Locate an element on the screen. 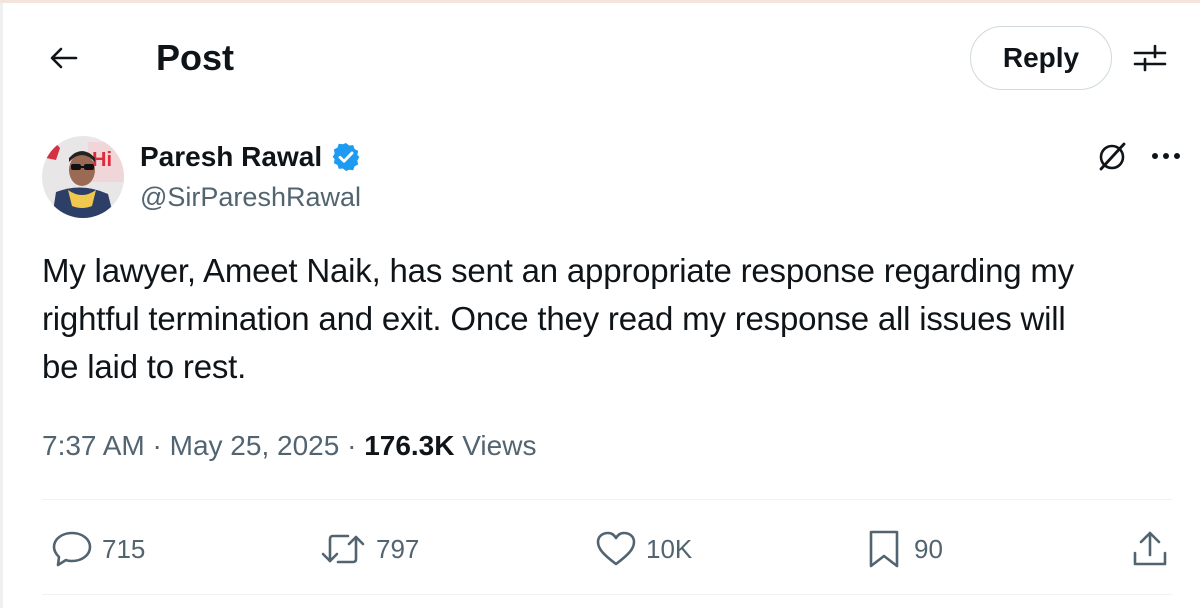 This screenshot has width=1200, height=608. reply-count: 715 is located at coordinates (124, 548).